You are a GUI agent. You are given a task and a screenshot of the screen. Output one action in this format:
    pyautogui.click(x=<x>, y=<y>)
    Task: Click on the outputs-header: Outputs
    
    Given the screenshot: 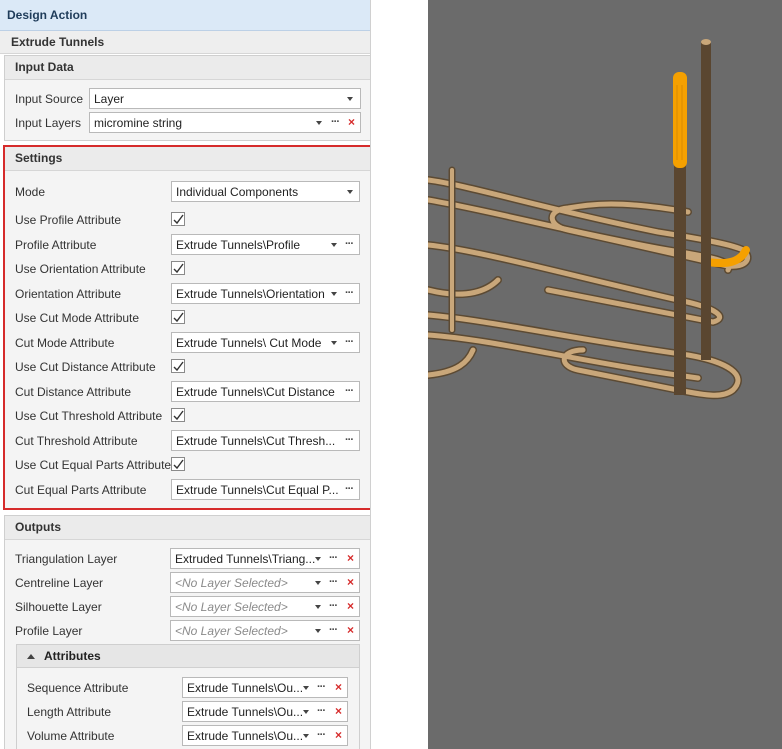 What is the action you would take?
    pyautogui.click(x=187, y=528)
    